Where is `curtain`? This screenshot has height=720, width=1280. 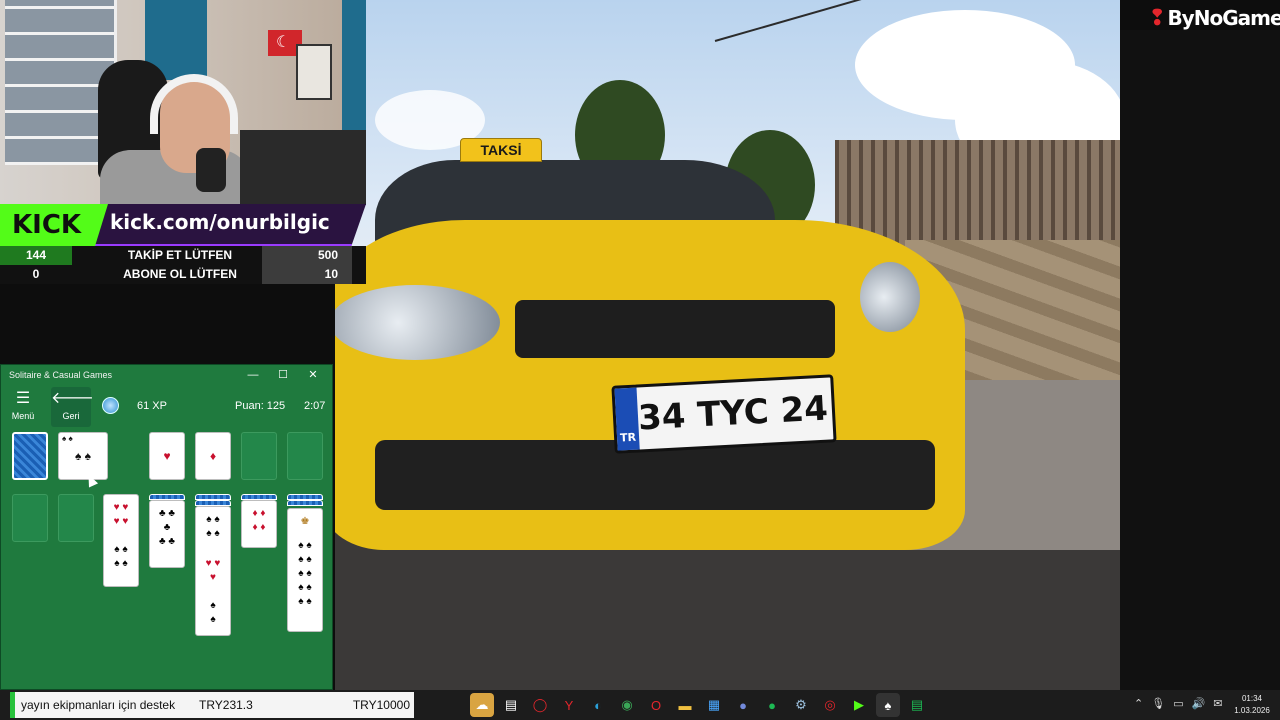 curtain is located at coordinates (354, 70).